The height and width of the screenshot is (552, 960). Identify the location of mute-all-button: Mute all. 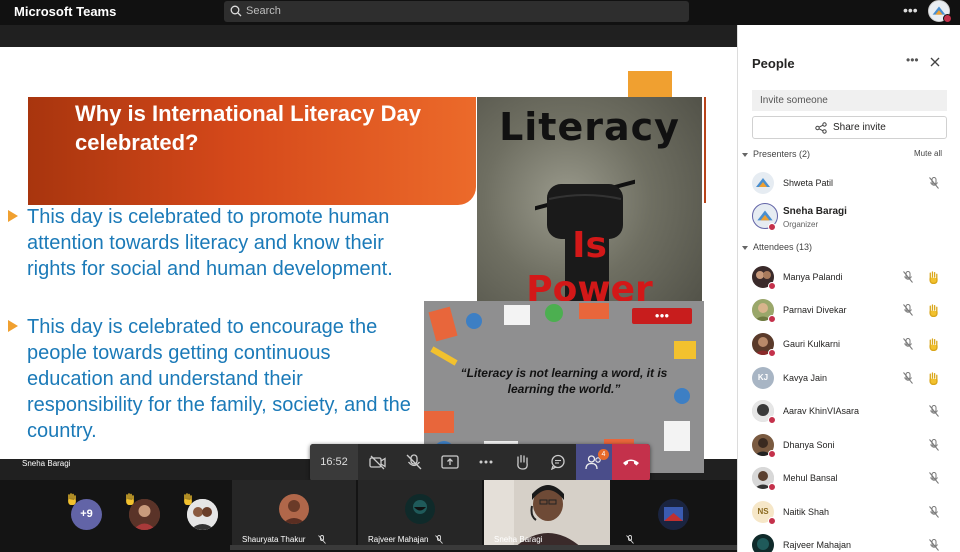
(928, 153).